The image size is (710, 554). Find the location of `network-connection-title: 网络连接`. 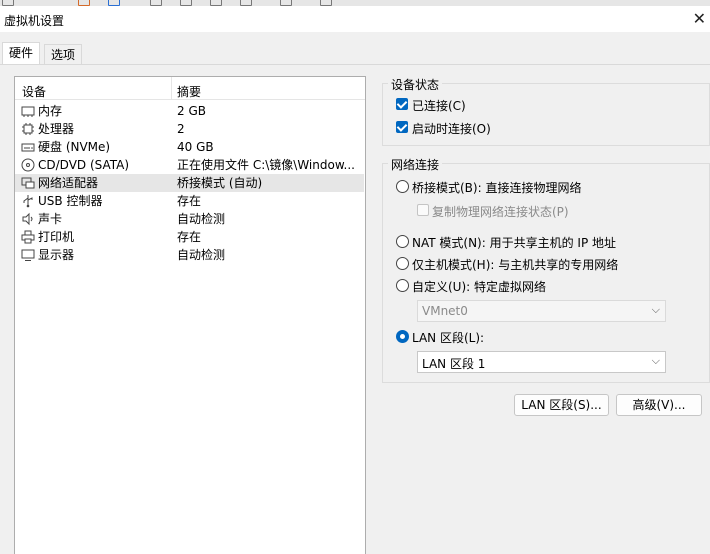

network-connection-title: 网络连接 is located at coordinates (415, 164).